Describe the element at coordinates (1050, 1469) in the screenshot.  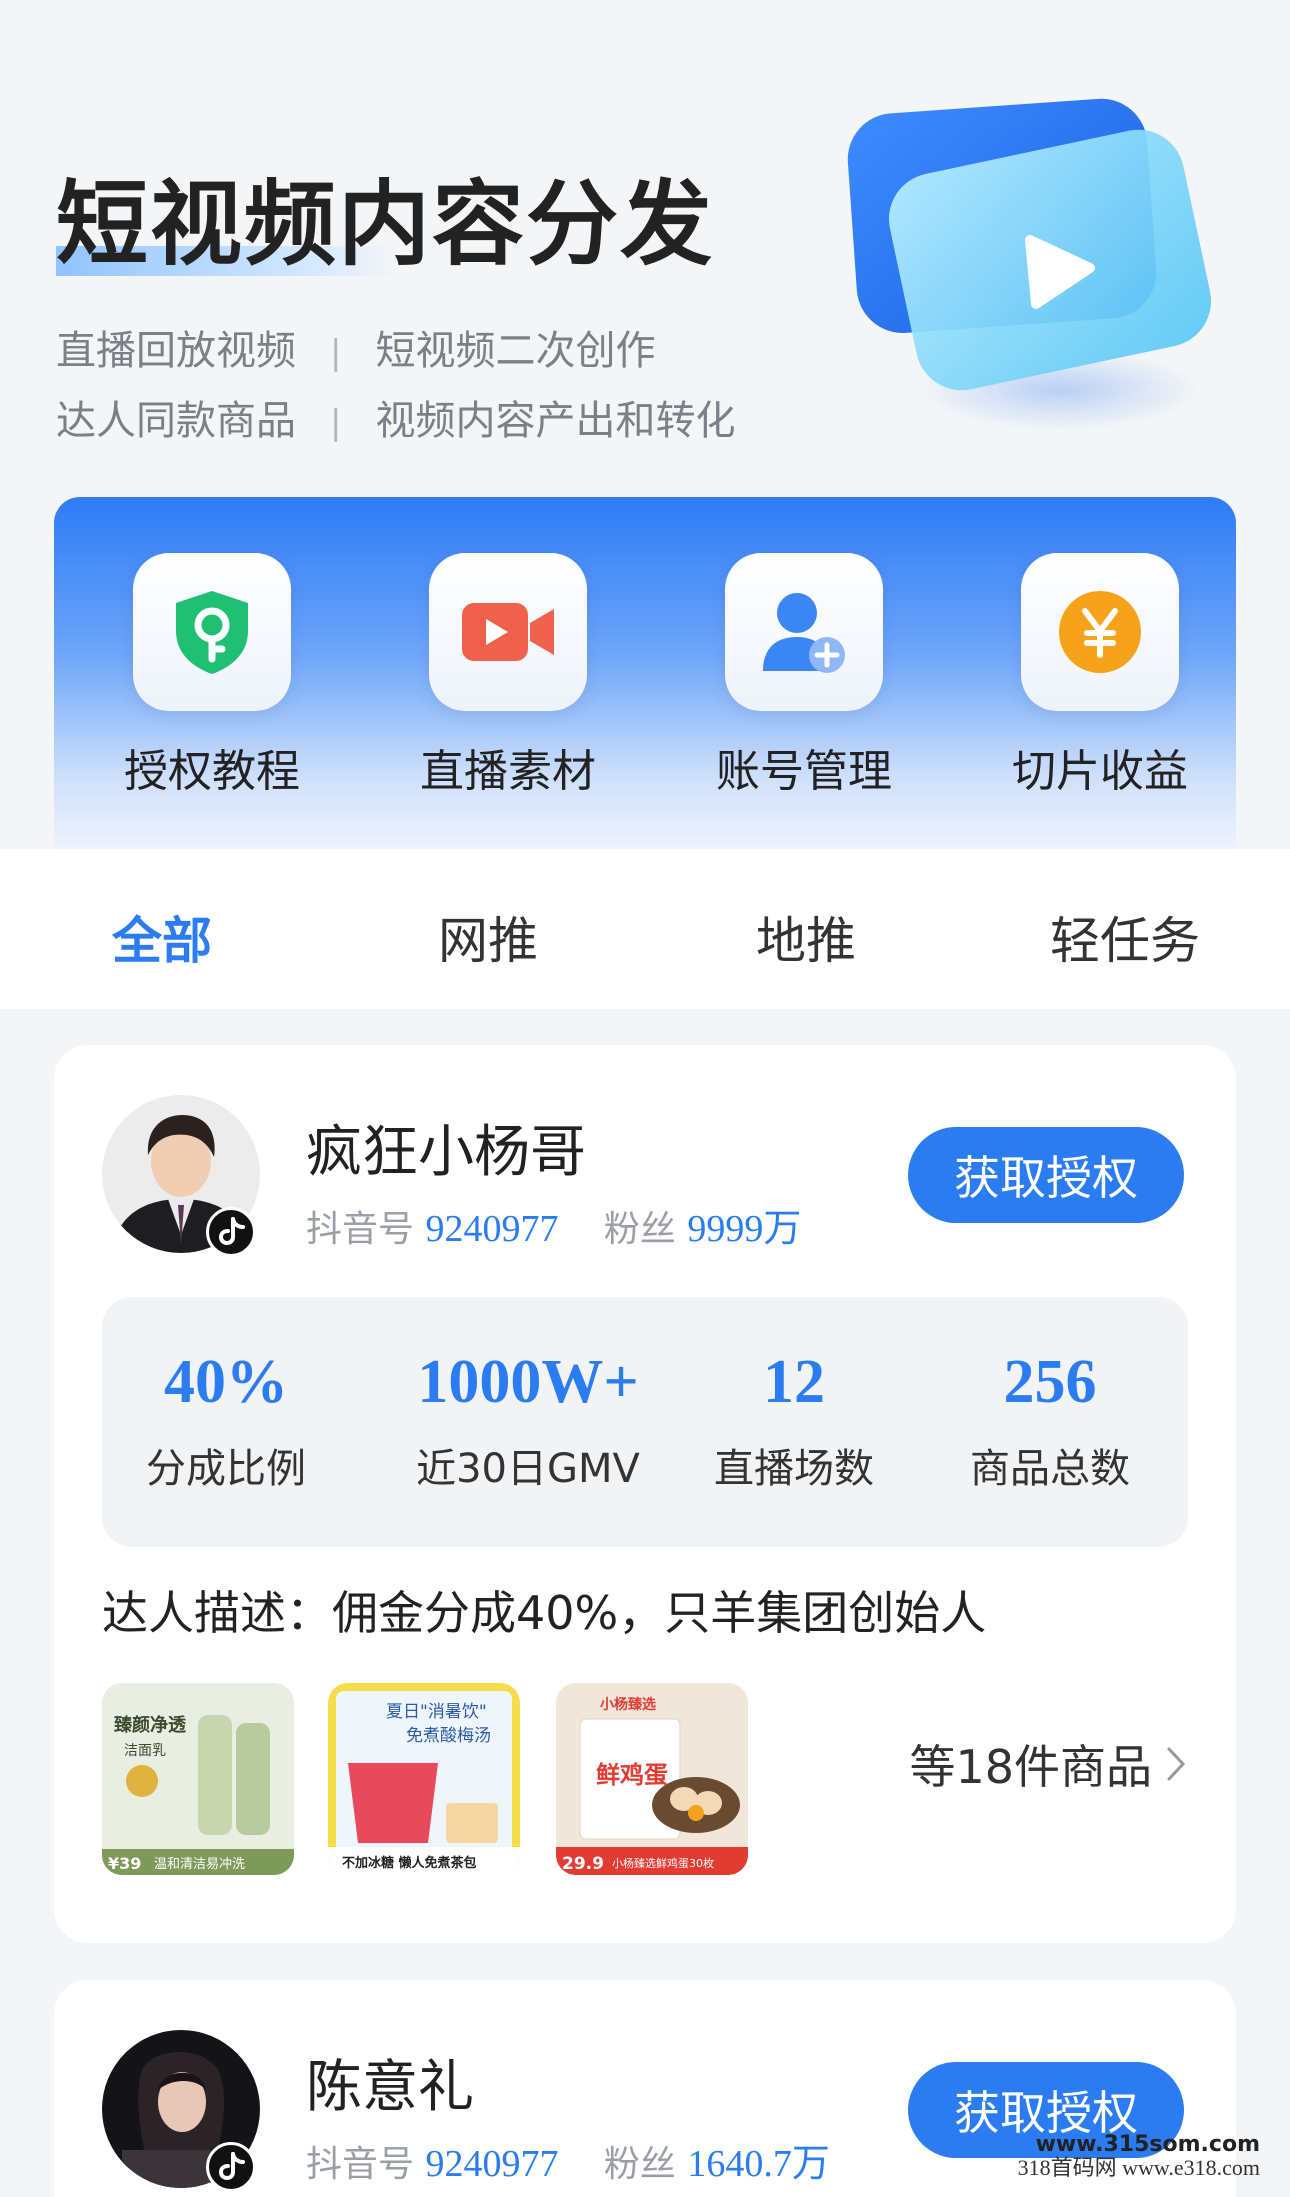
I see `stat-label: 商品总数` at that location.